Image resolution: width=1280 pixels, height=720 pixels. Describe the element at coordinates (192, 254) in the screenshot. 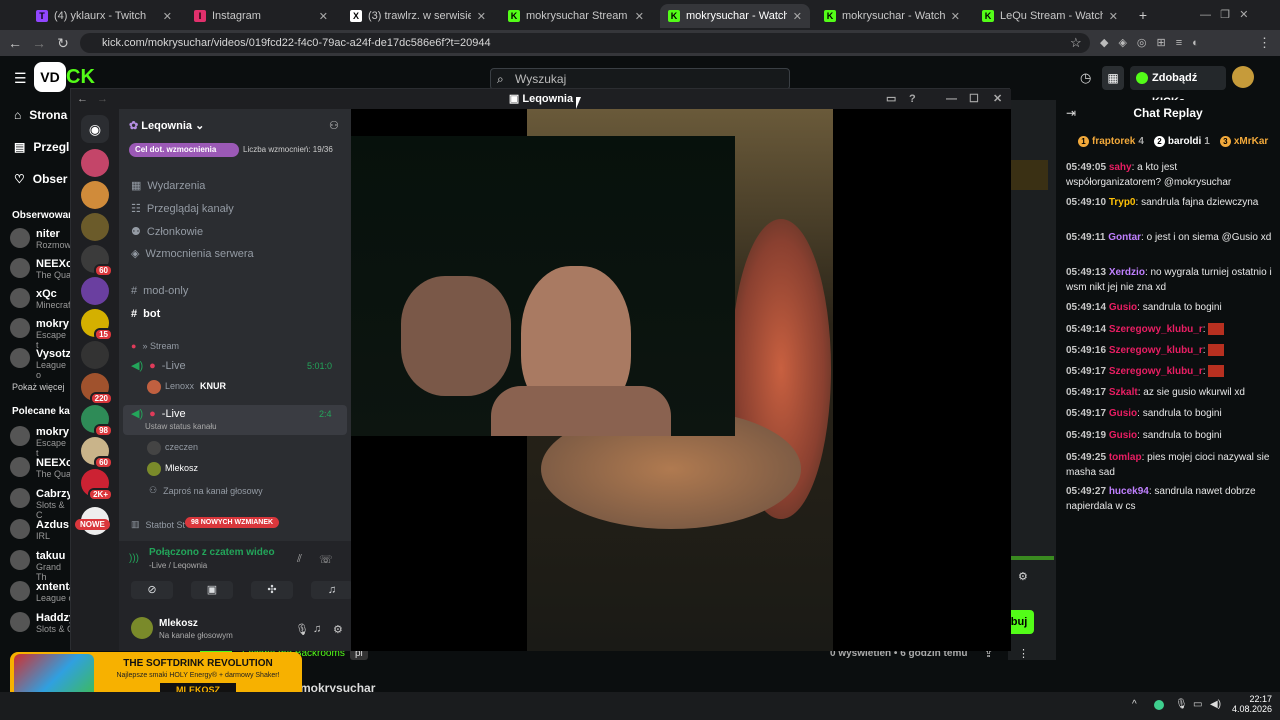

I see `menu-server-boosts: ◈ Wzmocnienia serwera` at that location.